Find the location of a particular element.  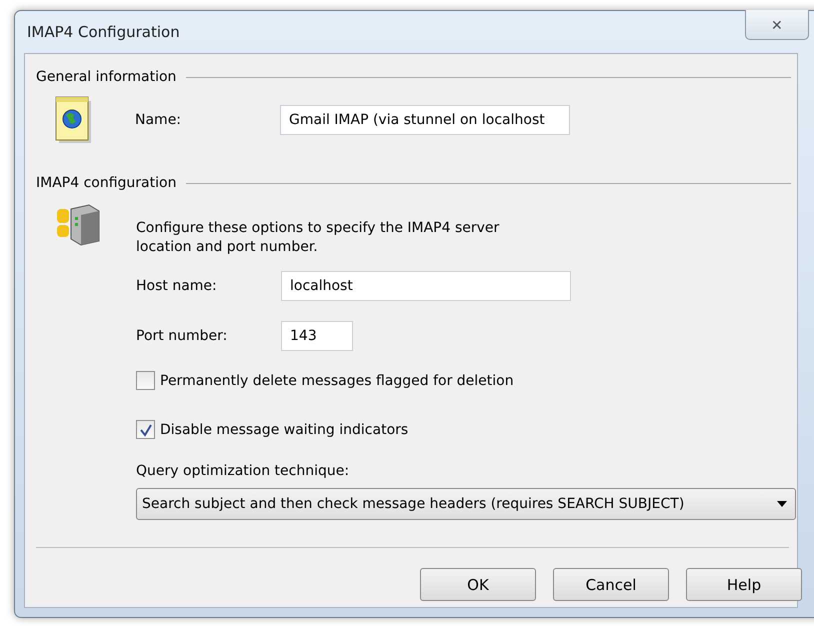

server-icon is located at coordinates (78, 225).